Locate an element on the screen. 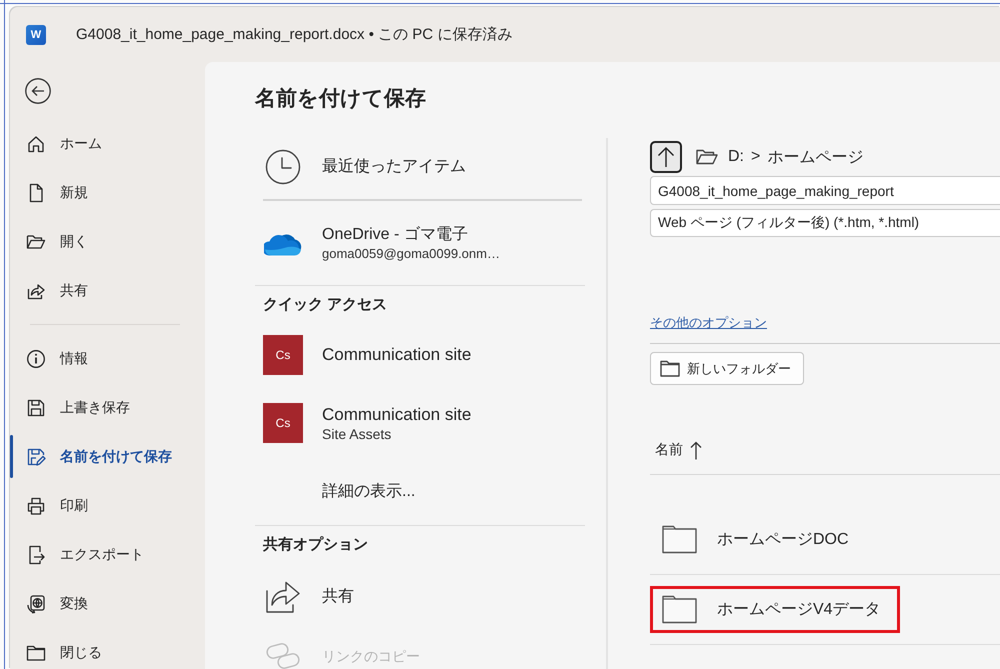 The width and height of the screenshot is (1000, 669). back-icon is located at coordinates (38, 91).